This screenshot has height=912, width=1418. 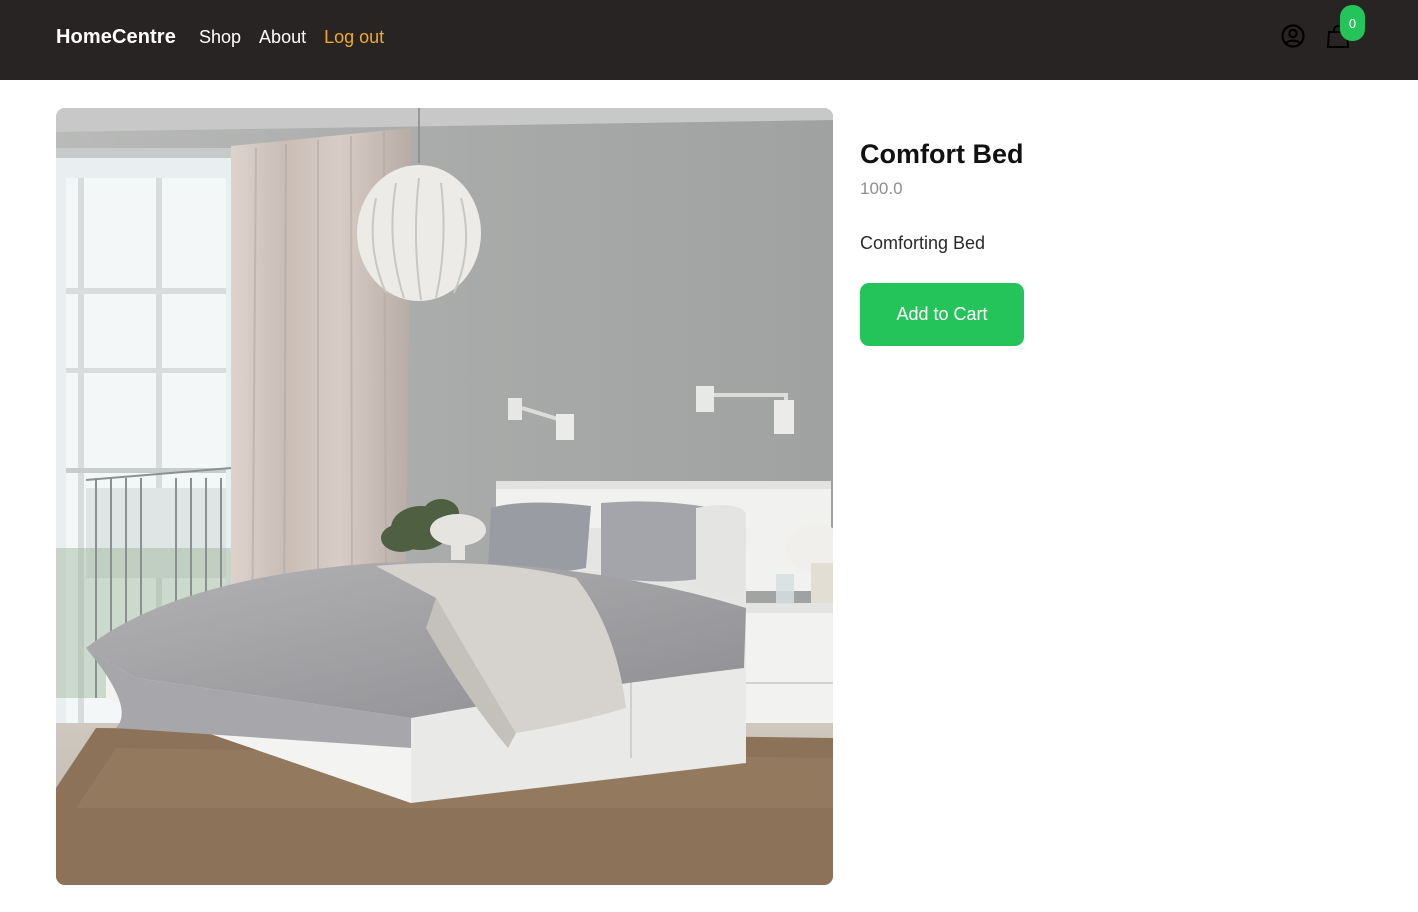 I want to click on user-circle-icon, so click(x=1293, y=36).